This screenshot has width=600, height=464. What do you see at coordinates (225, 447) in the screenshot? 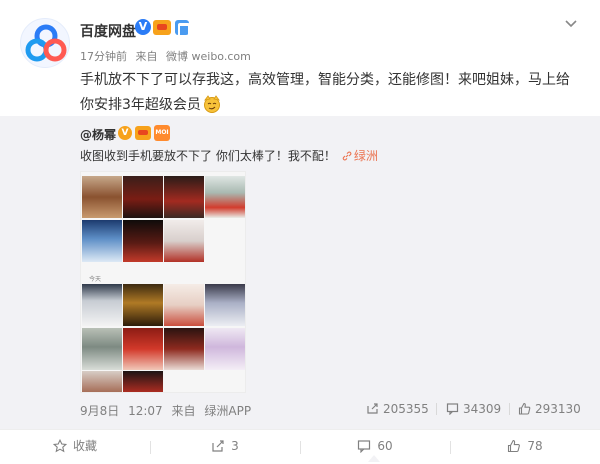
I see `repost-button: 3` at bounding box center [225, 447].